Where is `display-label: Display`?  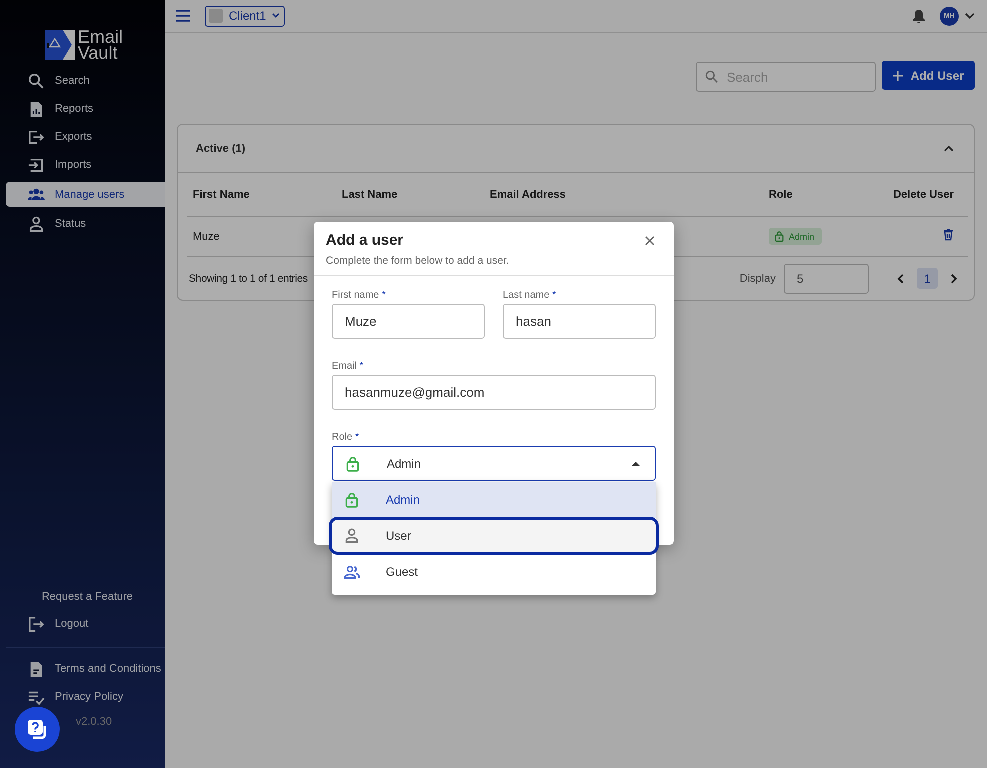 display-label: Display is located at coordinates (758, 278).